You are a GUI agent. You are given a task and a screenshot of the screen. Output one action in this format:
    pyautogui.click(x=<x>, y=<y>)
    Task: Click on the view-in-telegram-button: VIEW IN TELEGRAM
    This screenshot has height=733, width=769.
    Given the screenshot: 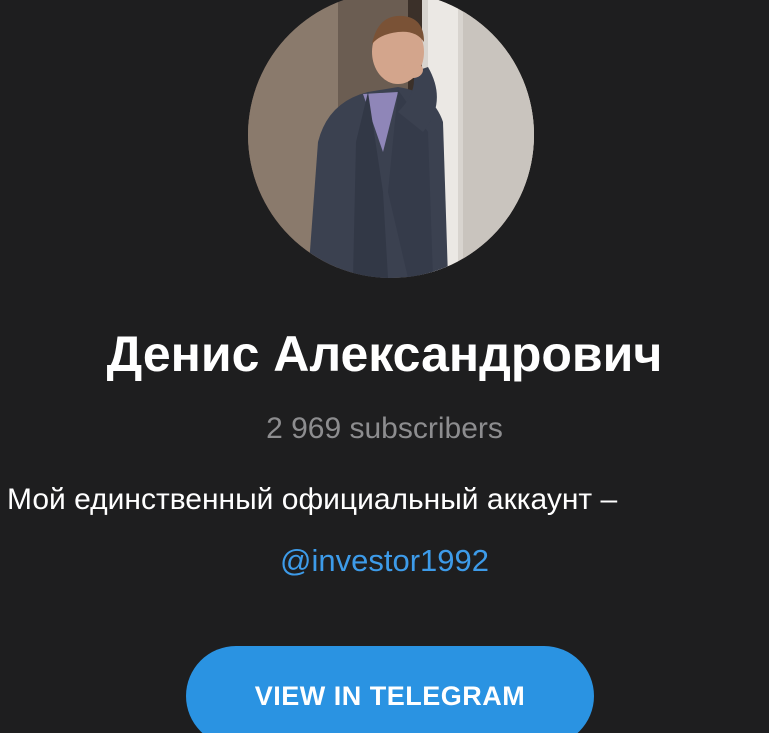 What is the action you would take?
    pyautogui.click(x=390, y=689)
    